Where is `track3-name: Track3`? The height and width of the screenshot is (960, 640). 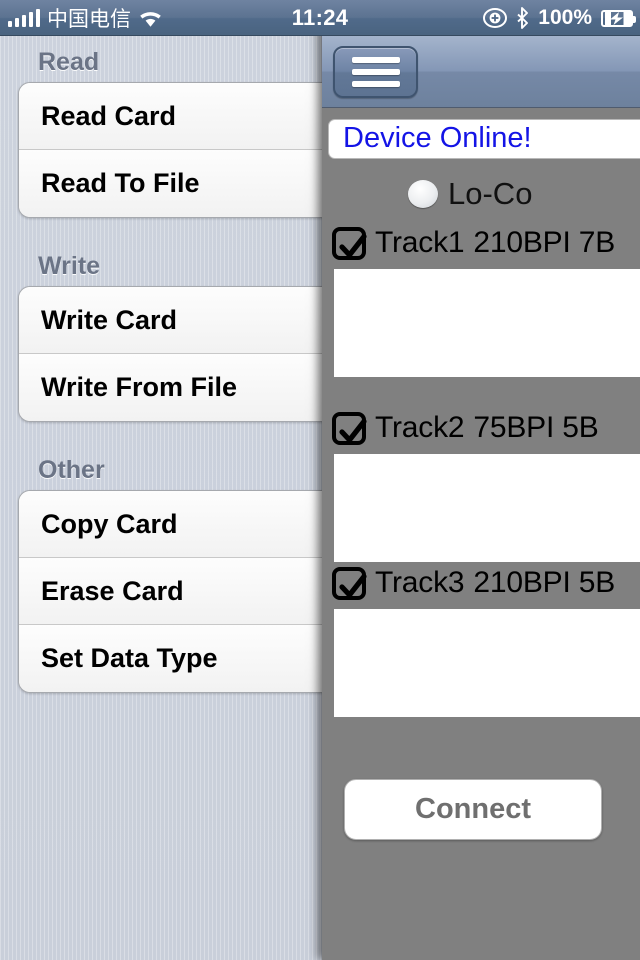 track3-name: Track3 is located at coordinates (420, 582).